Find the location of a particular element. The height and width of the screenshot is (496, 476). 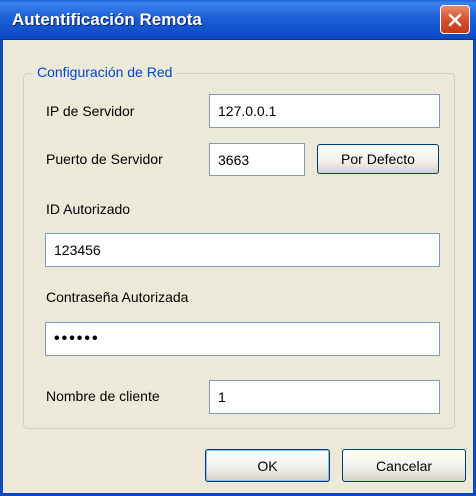

server-ip-input is located at coordinates (324, 111).